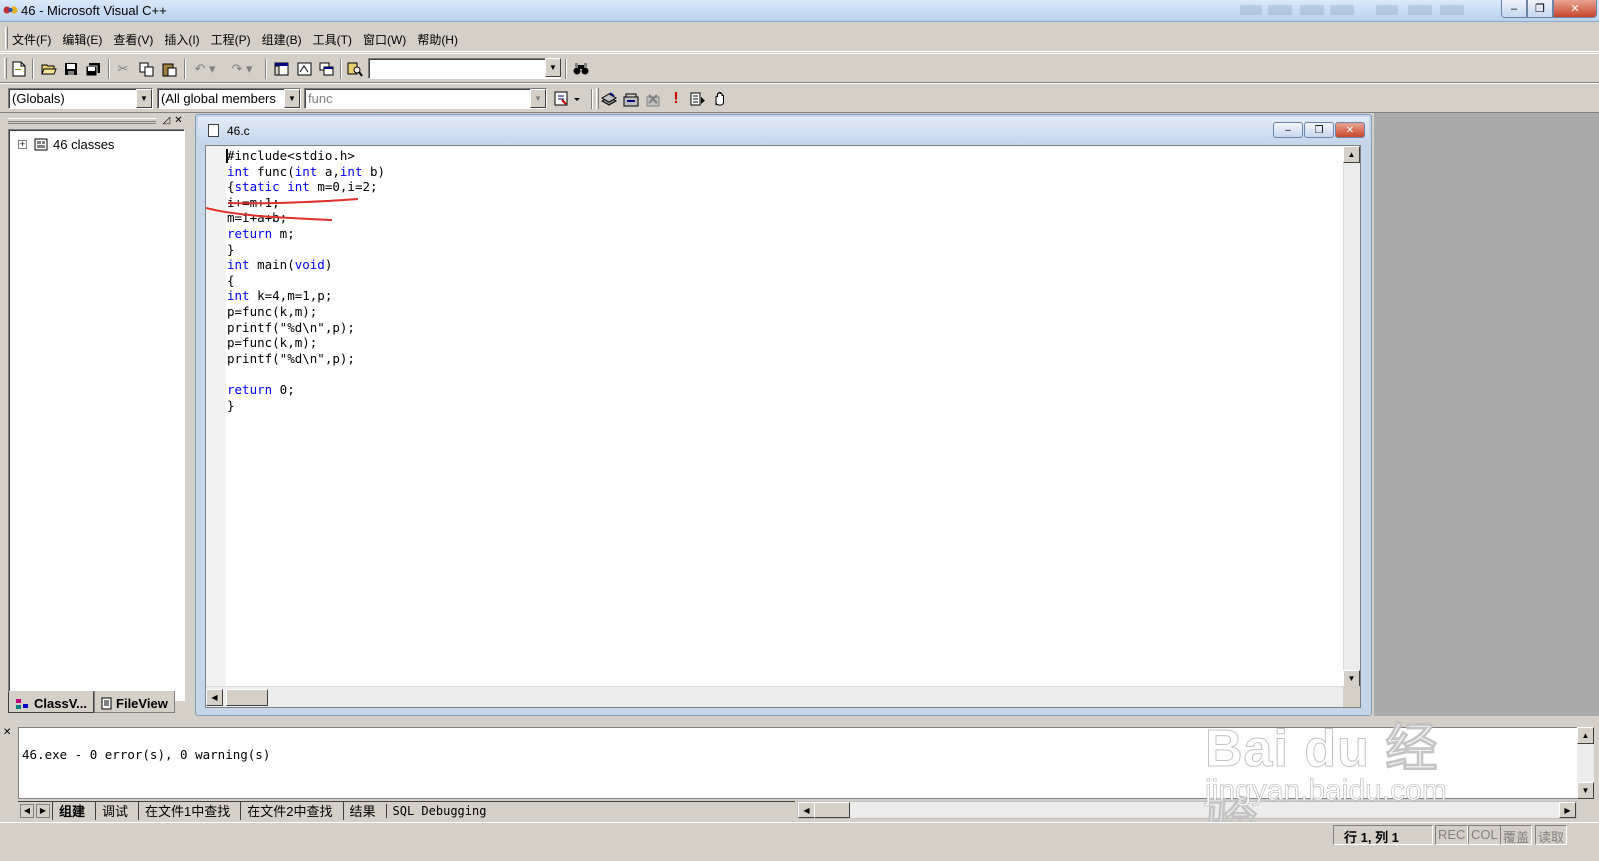 This screenshot has width=1599, height=861. I want to click on editor-title-bar: 46.c ‒ ❐ ✕, so click(783, 130).